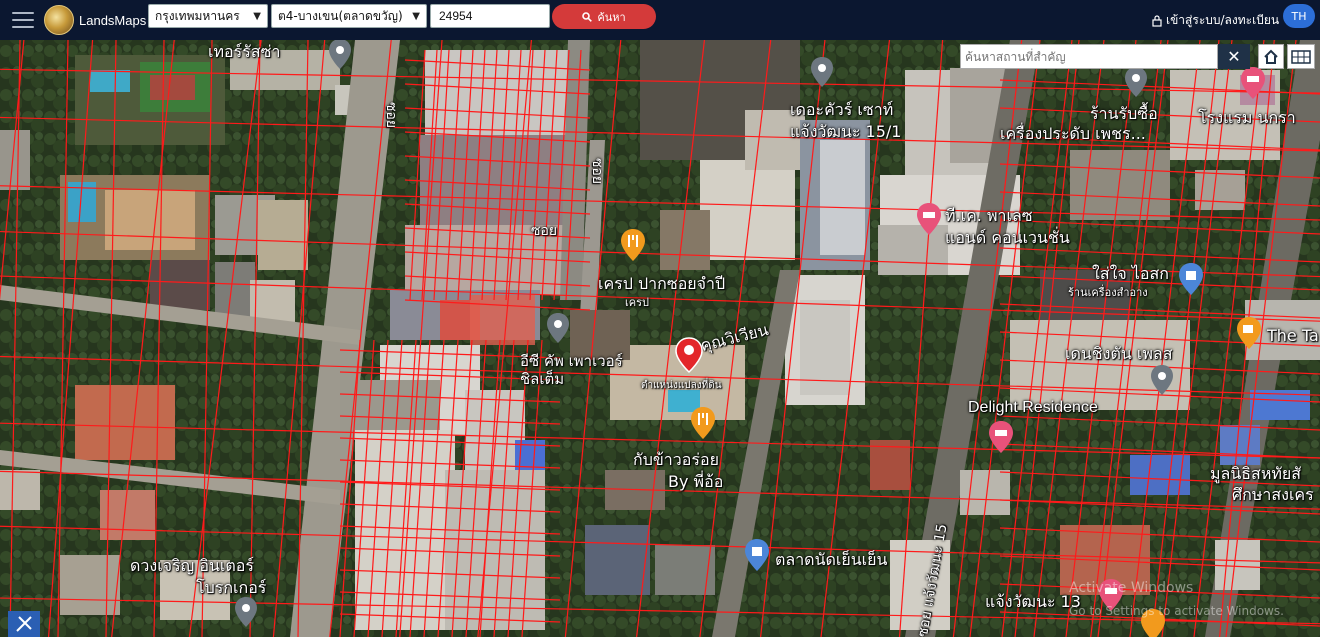  What do you see at coordinates (1293, 335) in the screenshot?
I see `map-label: The Ta` at bounding box center [1293, 335].